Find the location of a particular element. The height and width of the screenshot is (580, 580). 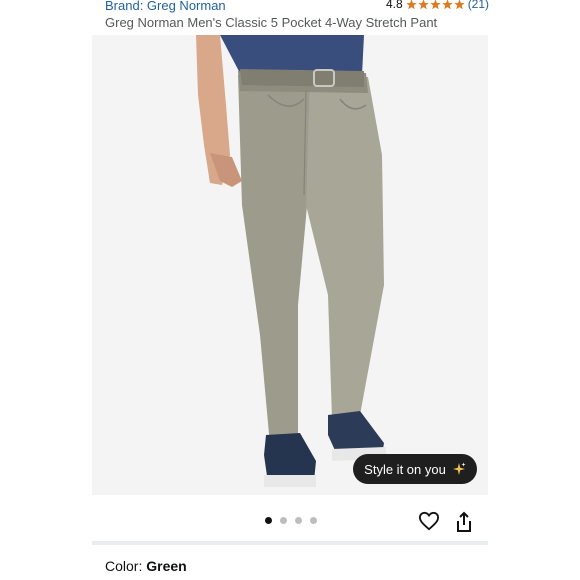

image-carousel-dots is located at coordinates (291, 520).